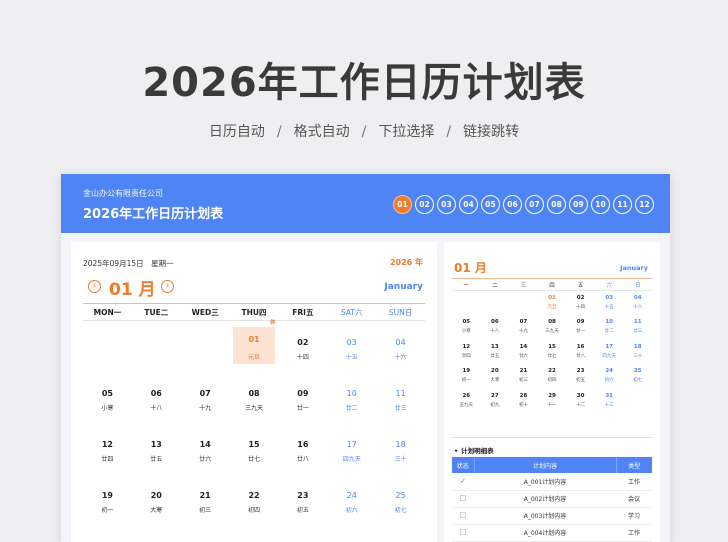  I want to click on day-cell: 08 三九天, so click(254, 400).